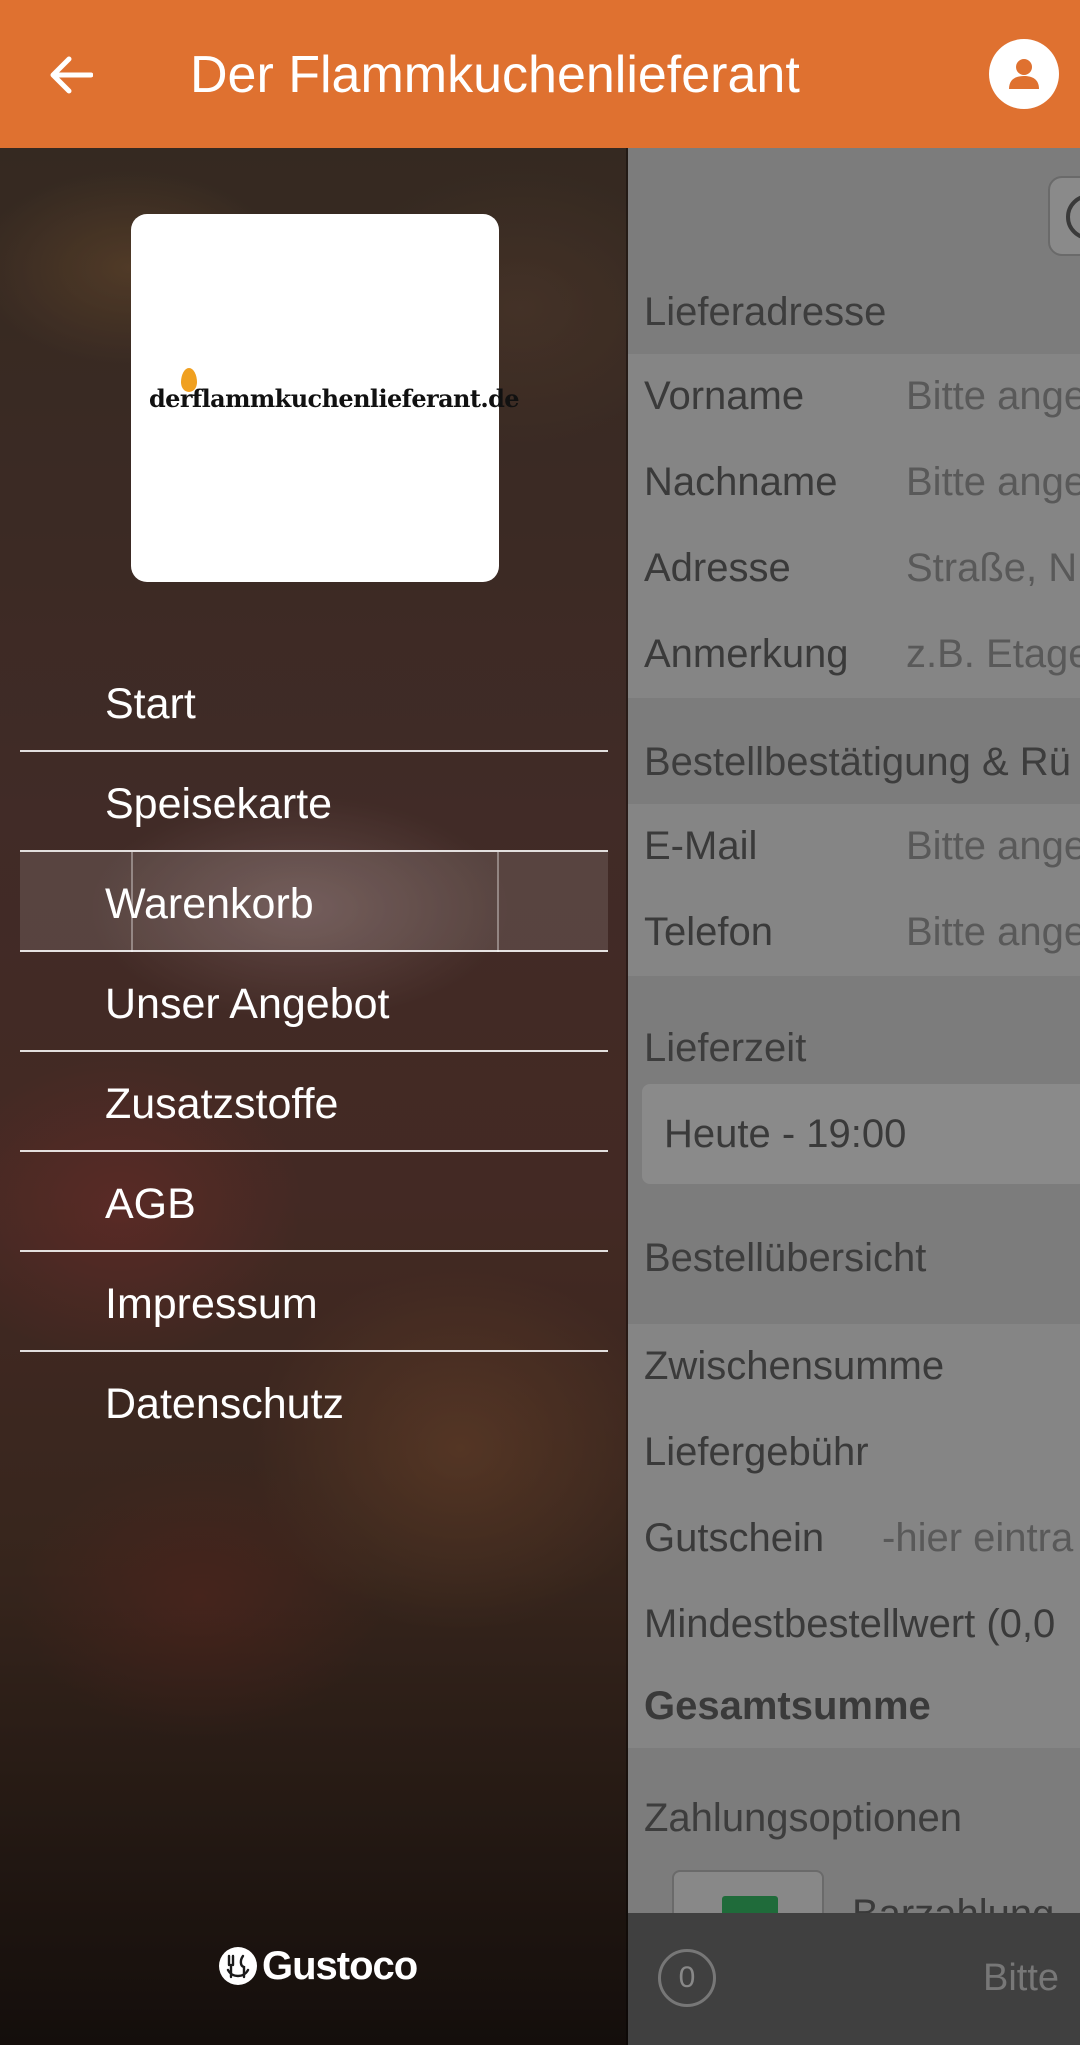 This screenshot has height=2045, width=1080. What do you see at coordinates (746, 654) in the screenshot?
I see `note-label: Anmerkung` at bounding box center [746, 654].